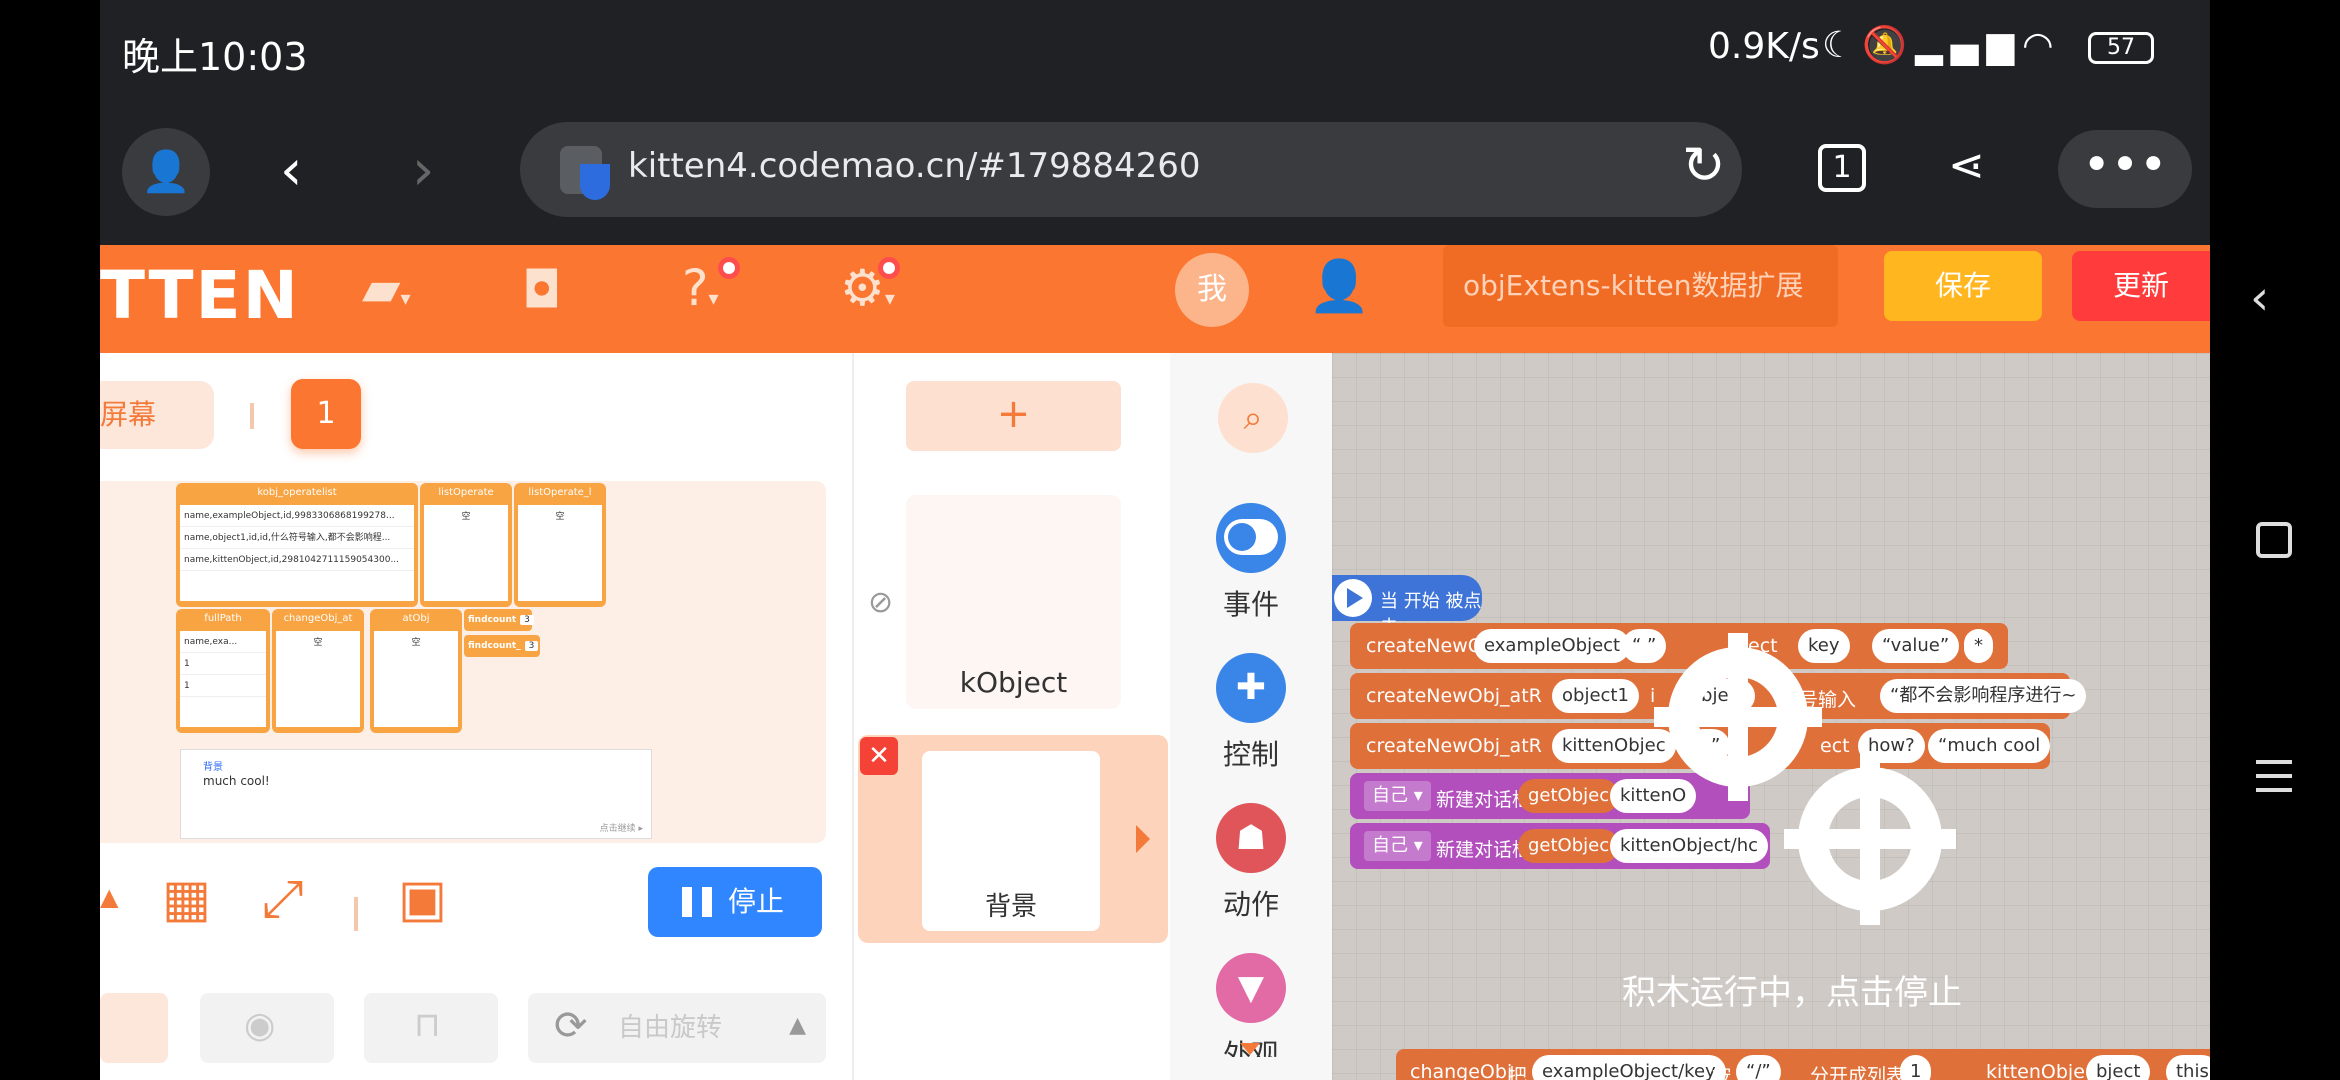 Image resolution: width=2340 pixels, height=1080 pixels. What do you see at coordinates (134, 1028) in the screenshot?
I see `sprite-size-field` at bounding box center [134, 1028].